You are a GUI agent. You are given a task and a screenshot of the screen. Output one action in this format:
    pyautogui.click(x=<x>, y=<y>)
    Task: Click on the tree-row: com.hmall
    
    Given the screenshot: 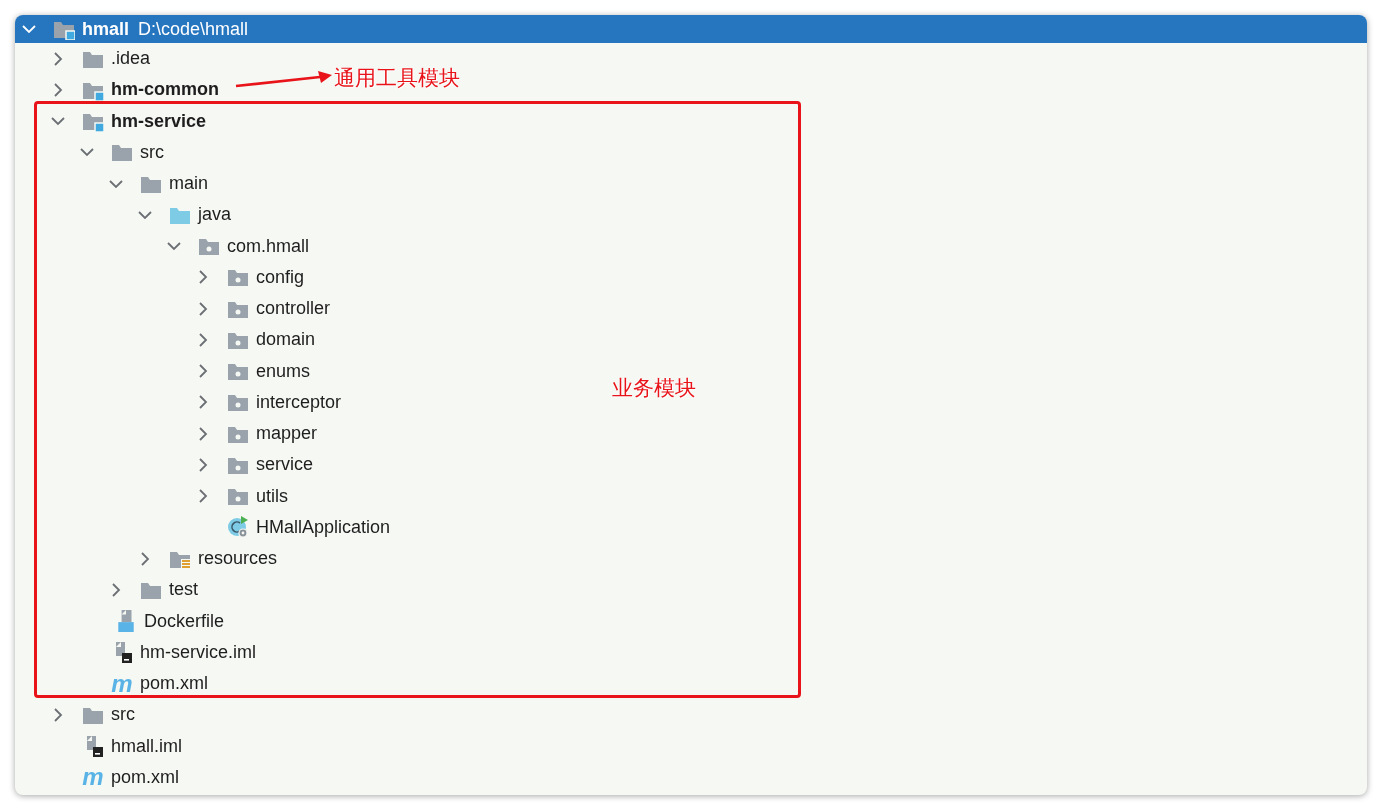 What is the action you would take?
    pyautogui.click(x=162, y=246)
    